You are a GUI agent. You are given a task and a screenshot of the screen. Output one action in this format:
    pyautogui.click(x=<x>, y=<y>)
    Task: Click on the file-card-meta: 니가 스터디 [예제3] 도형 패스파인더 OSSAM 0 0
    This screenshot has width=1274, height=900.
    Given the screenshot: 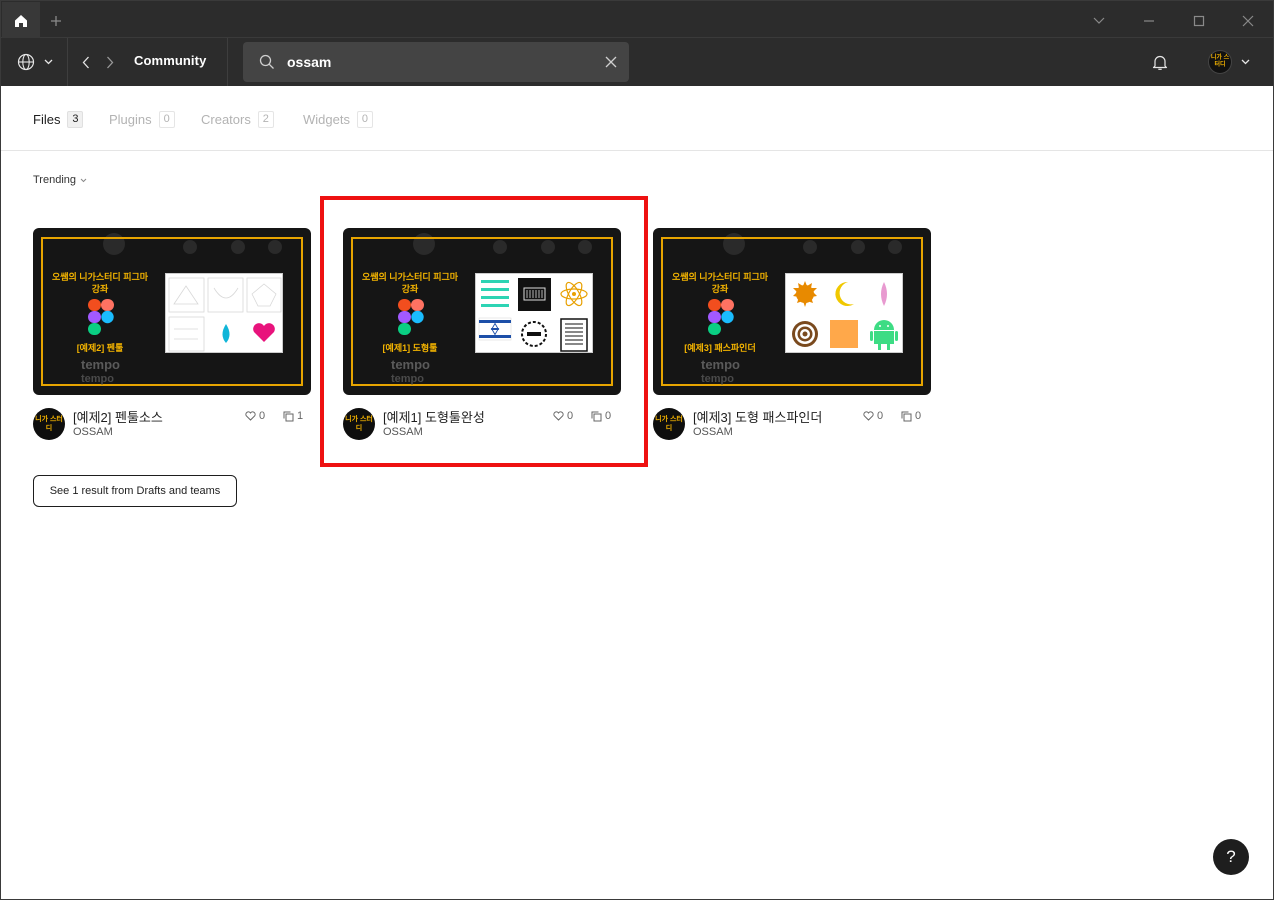 What is the action you would take?
    pyautogui.click(x=792, y=423)
    